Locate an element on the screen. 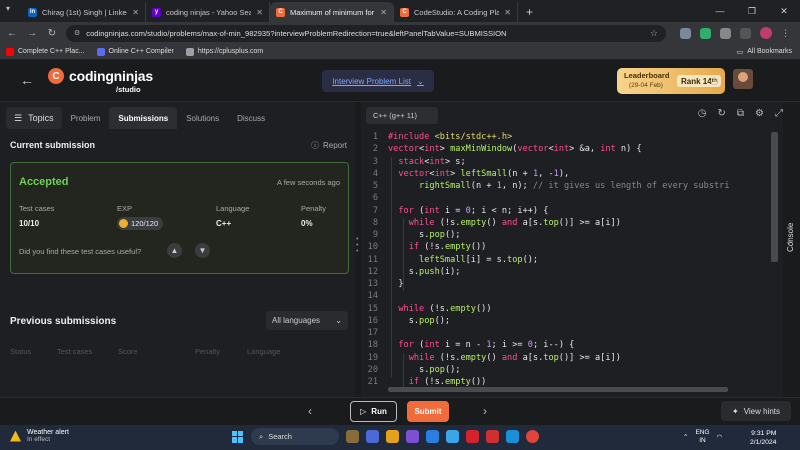  task-view-icon is located at coordinates (372, 436).